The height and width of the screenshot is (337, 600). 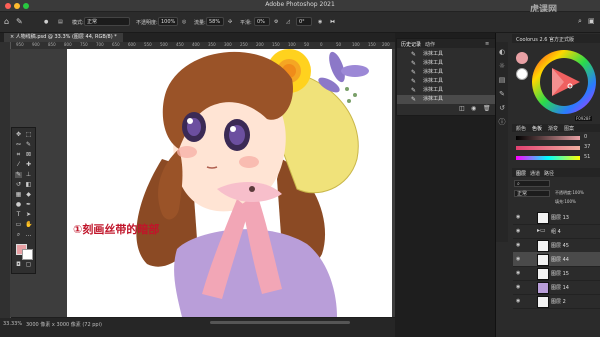 I want to click on history-brush-icon: ↺, so click(x=18, y=185).